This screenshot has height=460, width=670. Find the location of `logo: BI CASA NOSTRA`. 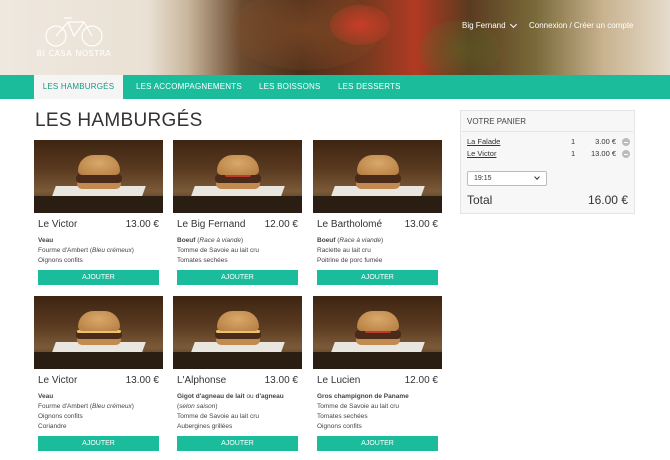

logo: BI CASA NOSTRA is located at coordinates (74, 37).